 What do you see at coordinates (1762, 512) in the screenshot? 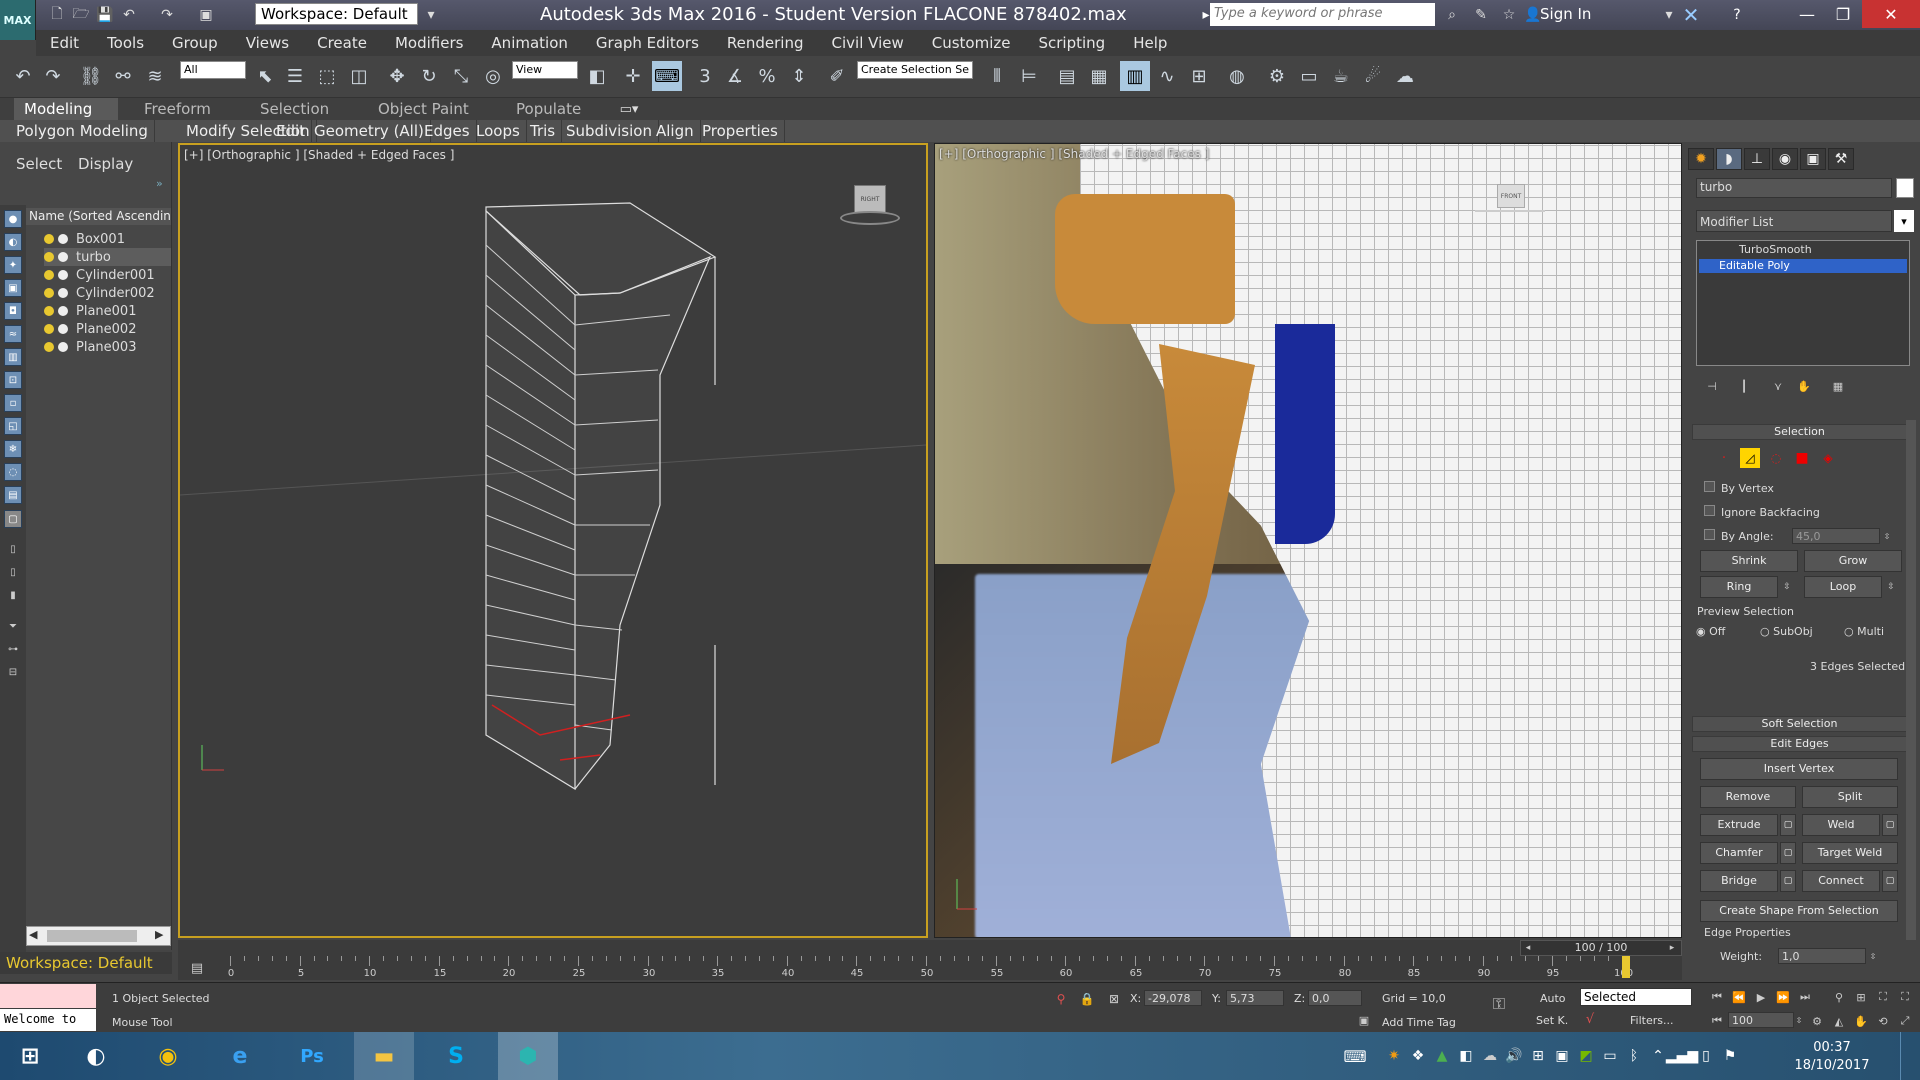
I see `ignore-backfacing-option: Ignore Backfacing` at bounding box center [1762, 512].